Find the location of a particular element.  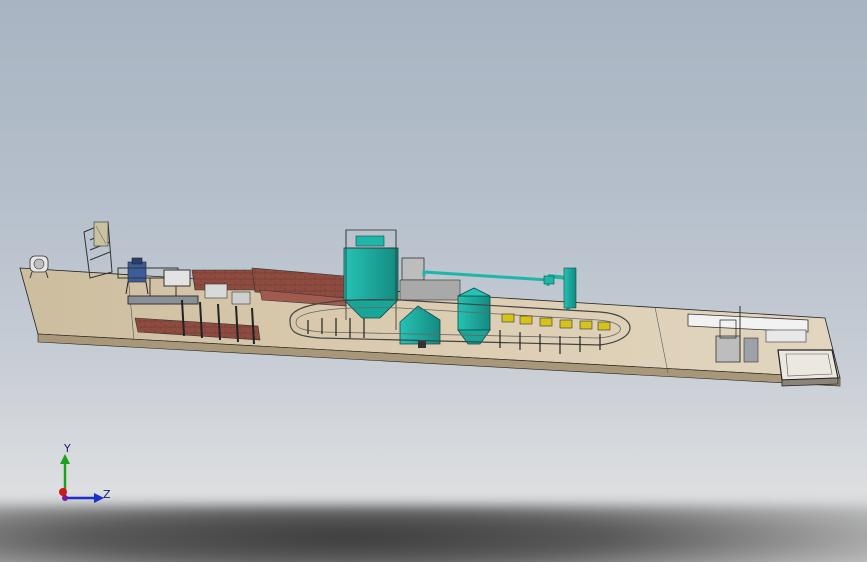

ladder-rack is located at coordinates (98, 250).